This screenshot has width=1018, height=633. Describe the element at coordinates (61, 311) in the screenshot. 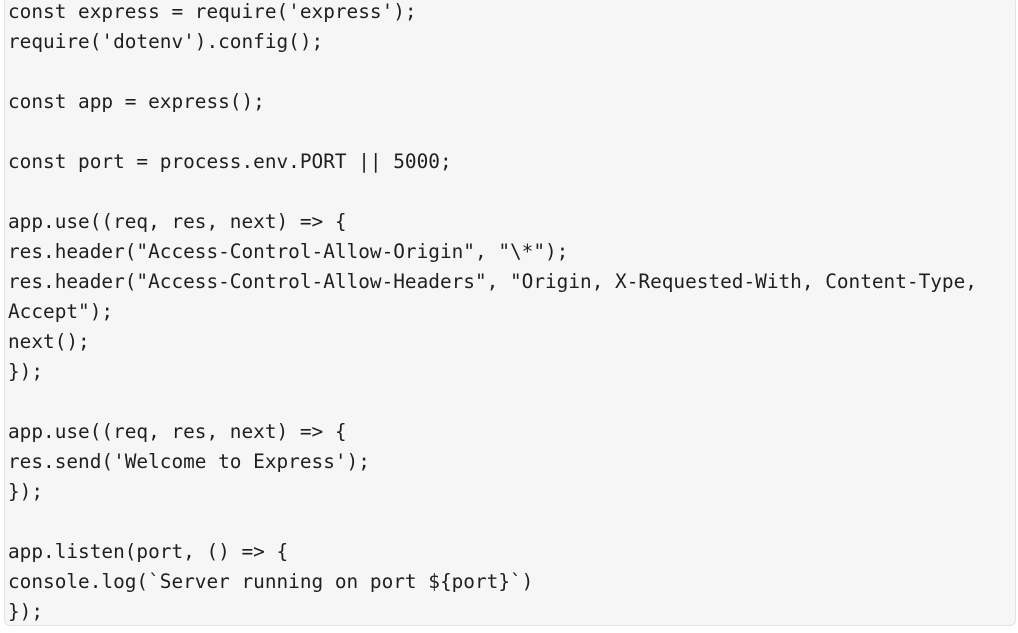

I see `code-line: Accept");` at that location.